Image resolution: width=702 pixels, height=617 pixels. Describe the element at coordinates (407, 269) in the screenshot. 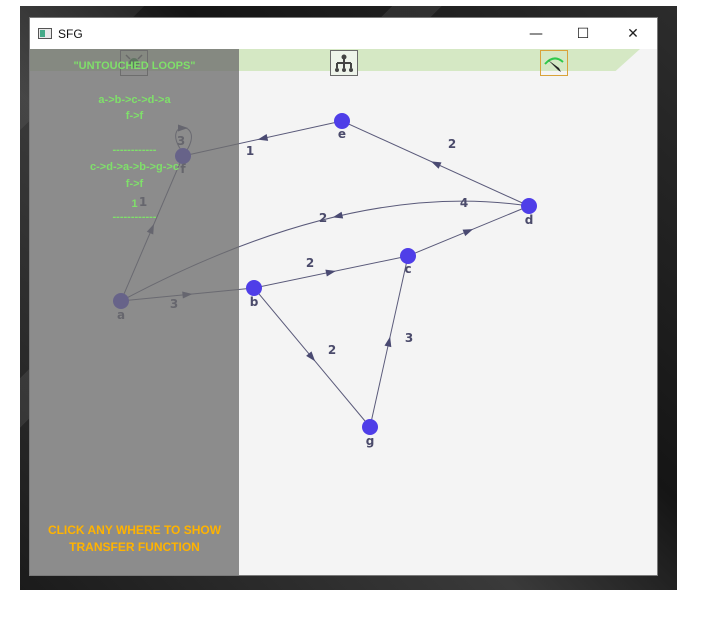

I see `node-label-c: c` at that location.